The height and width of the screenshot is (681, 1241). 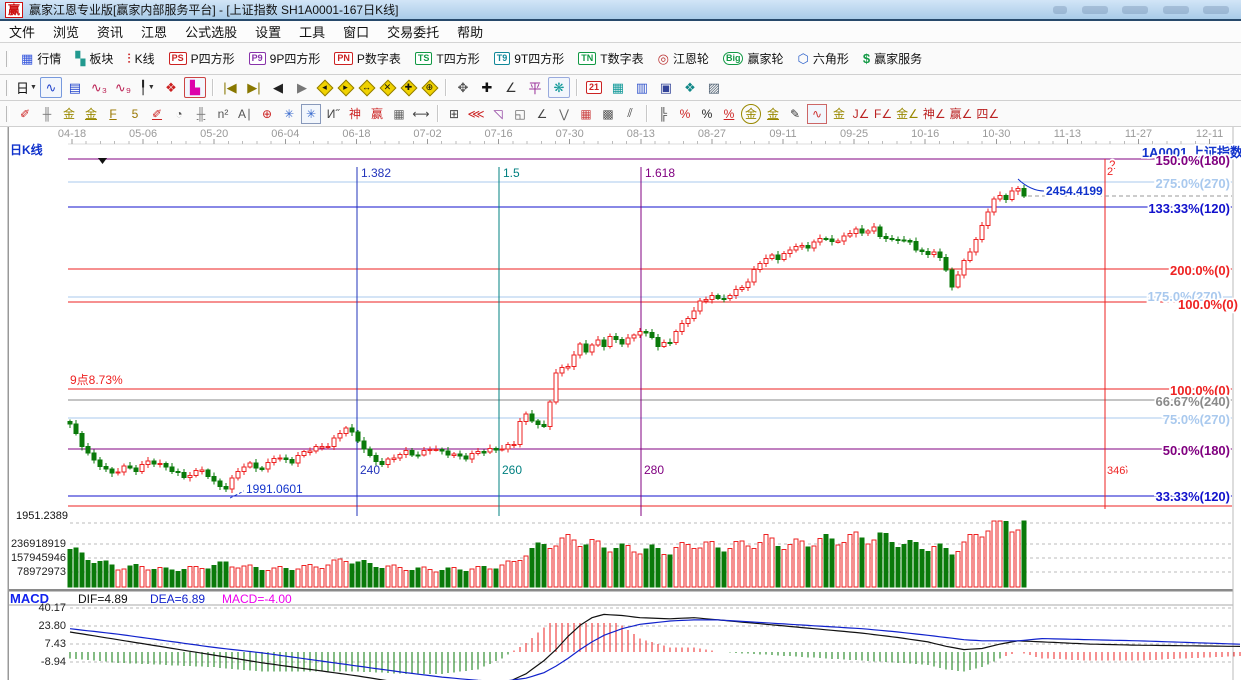 I want to click on ying-grid-icon: 赢, so click(x=377, y=114).